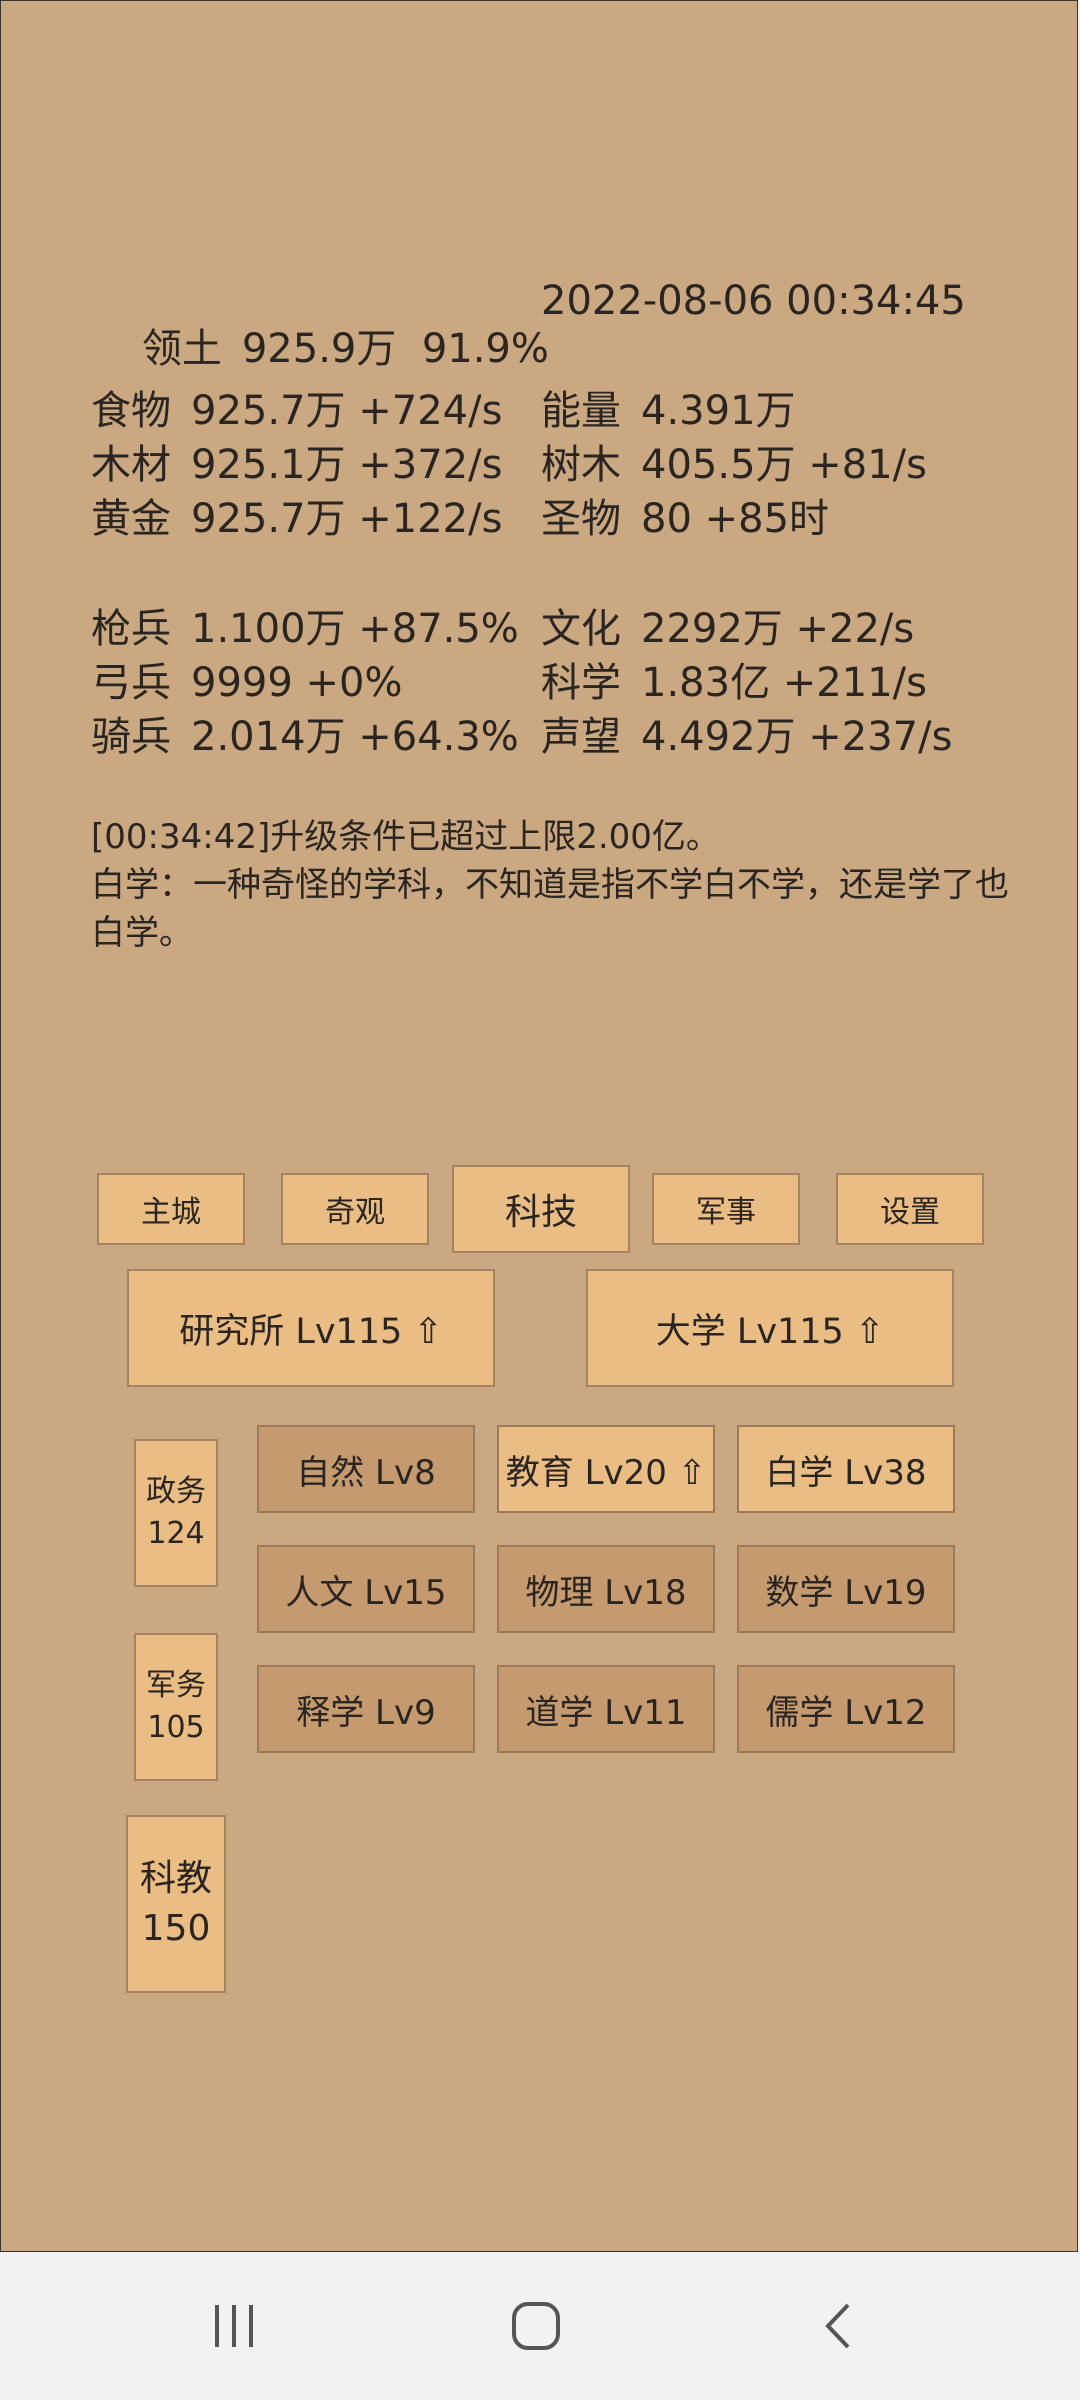  I want to click on energy-row: 能量 4.391万, so click(668, 411).